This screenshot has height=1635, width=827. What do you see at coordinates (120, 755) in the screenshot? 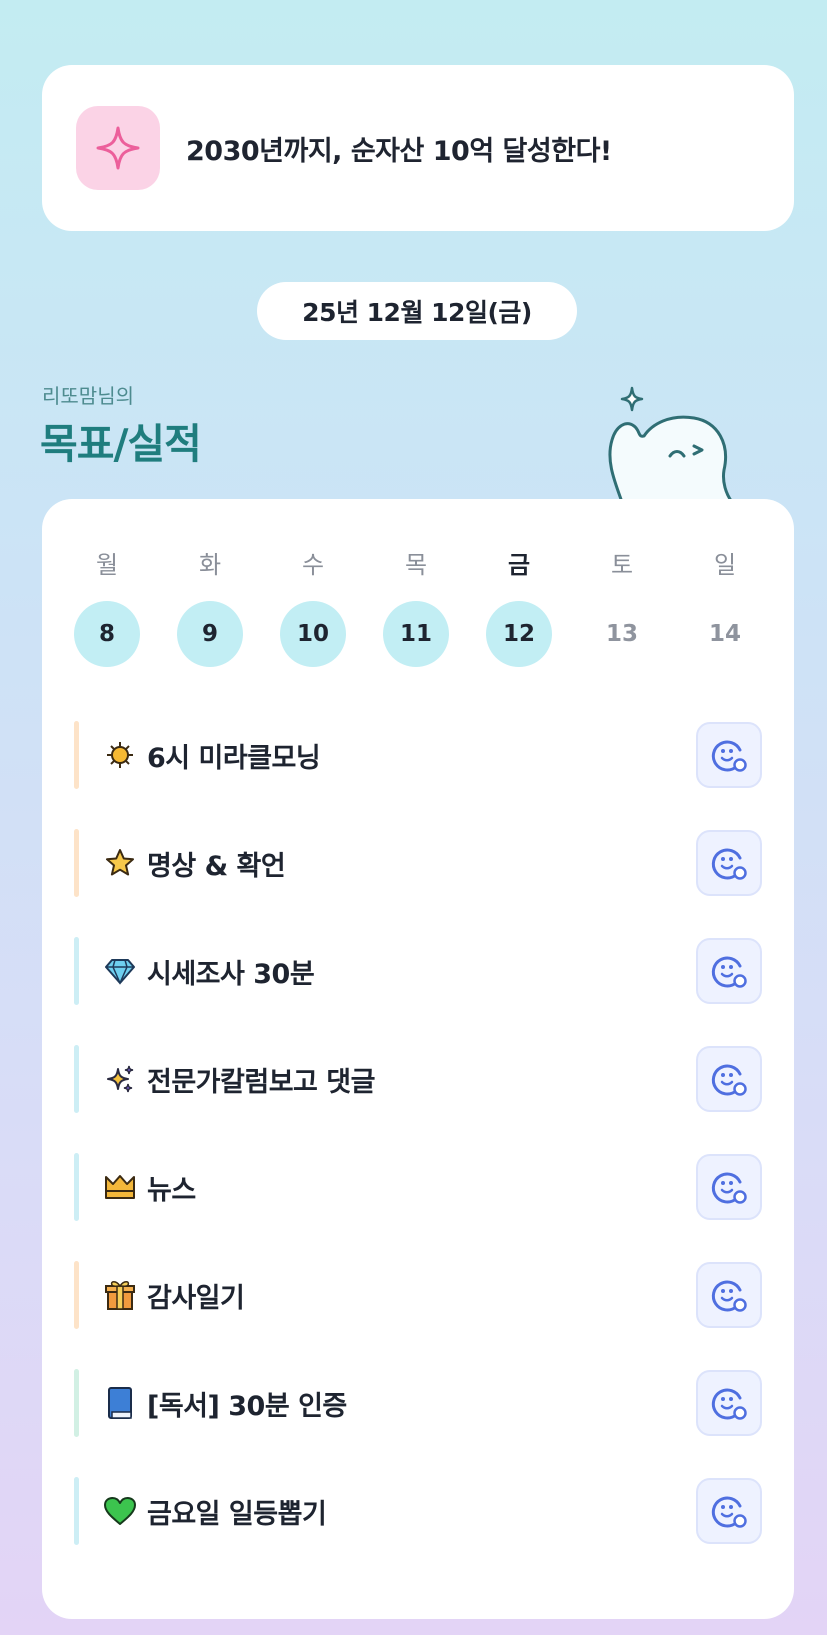
I see `sun-icon` at bounding box center [120, 755].